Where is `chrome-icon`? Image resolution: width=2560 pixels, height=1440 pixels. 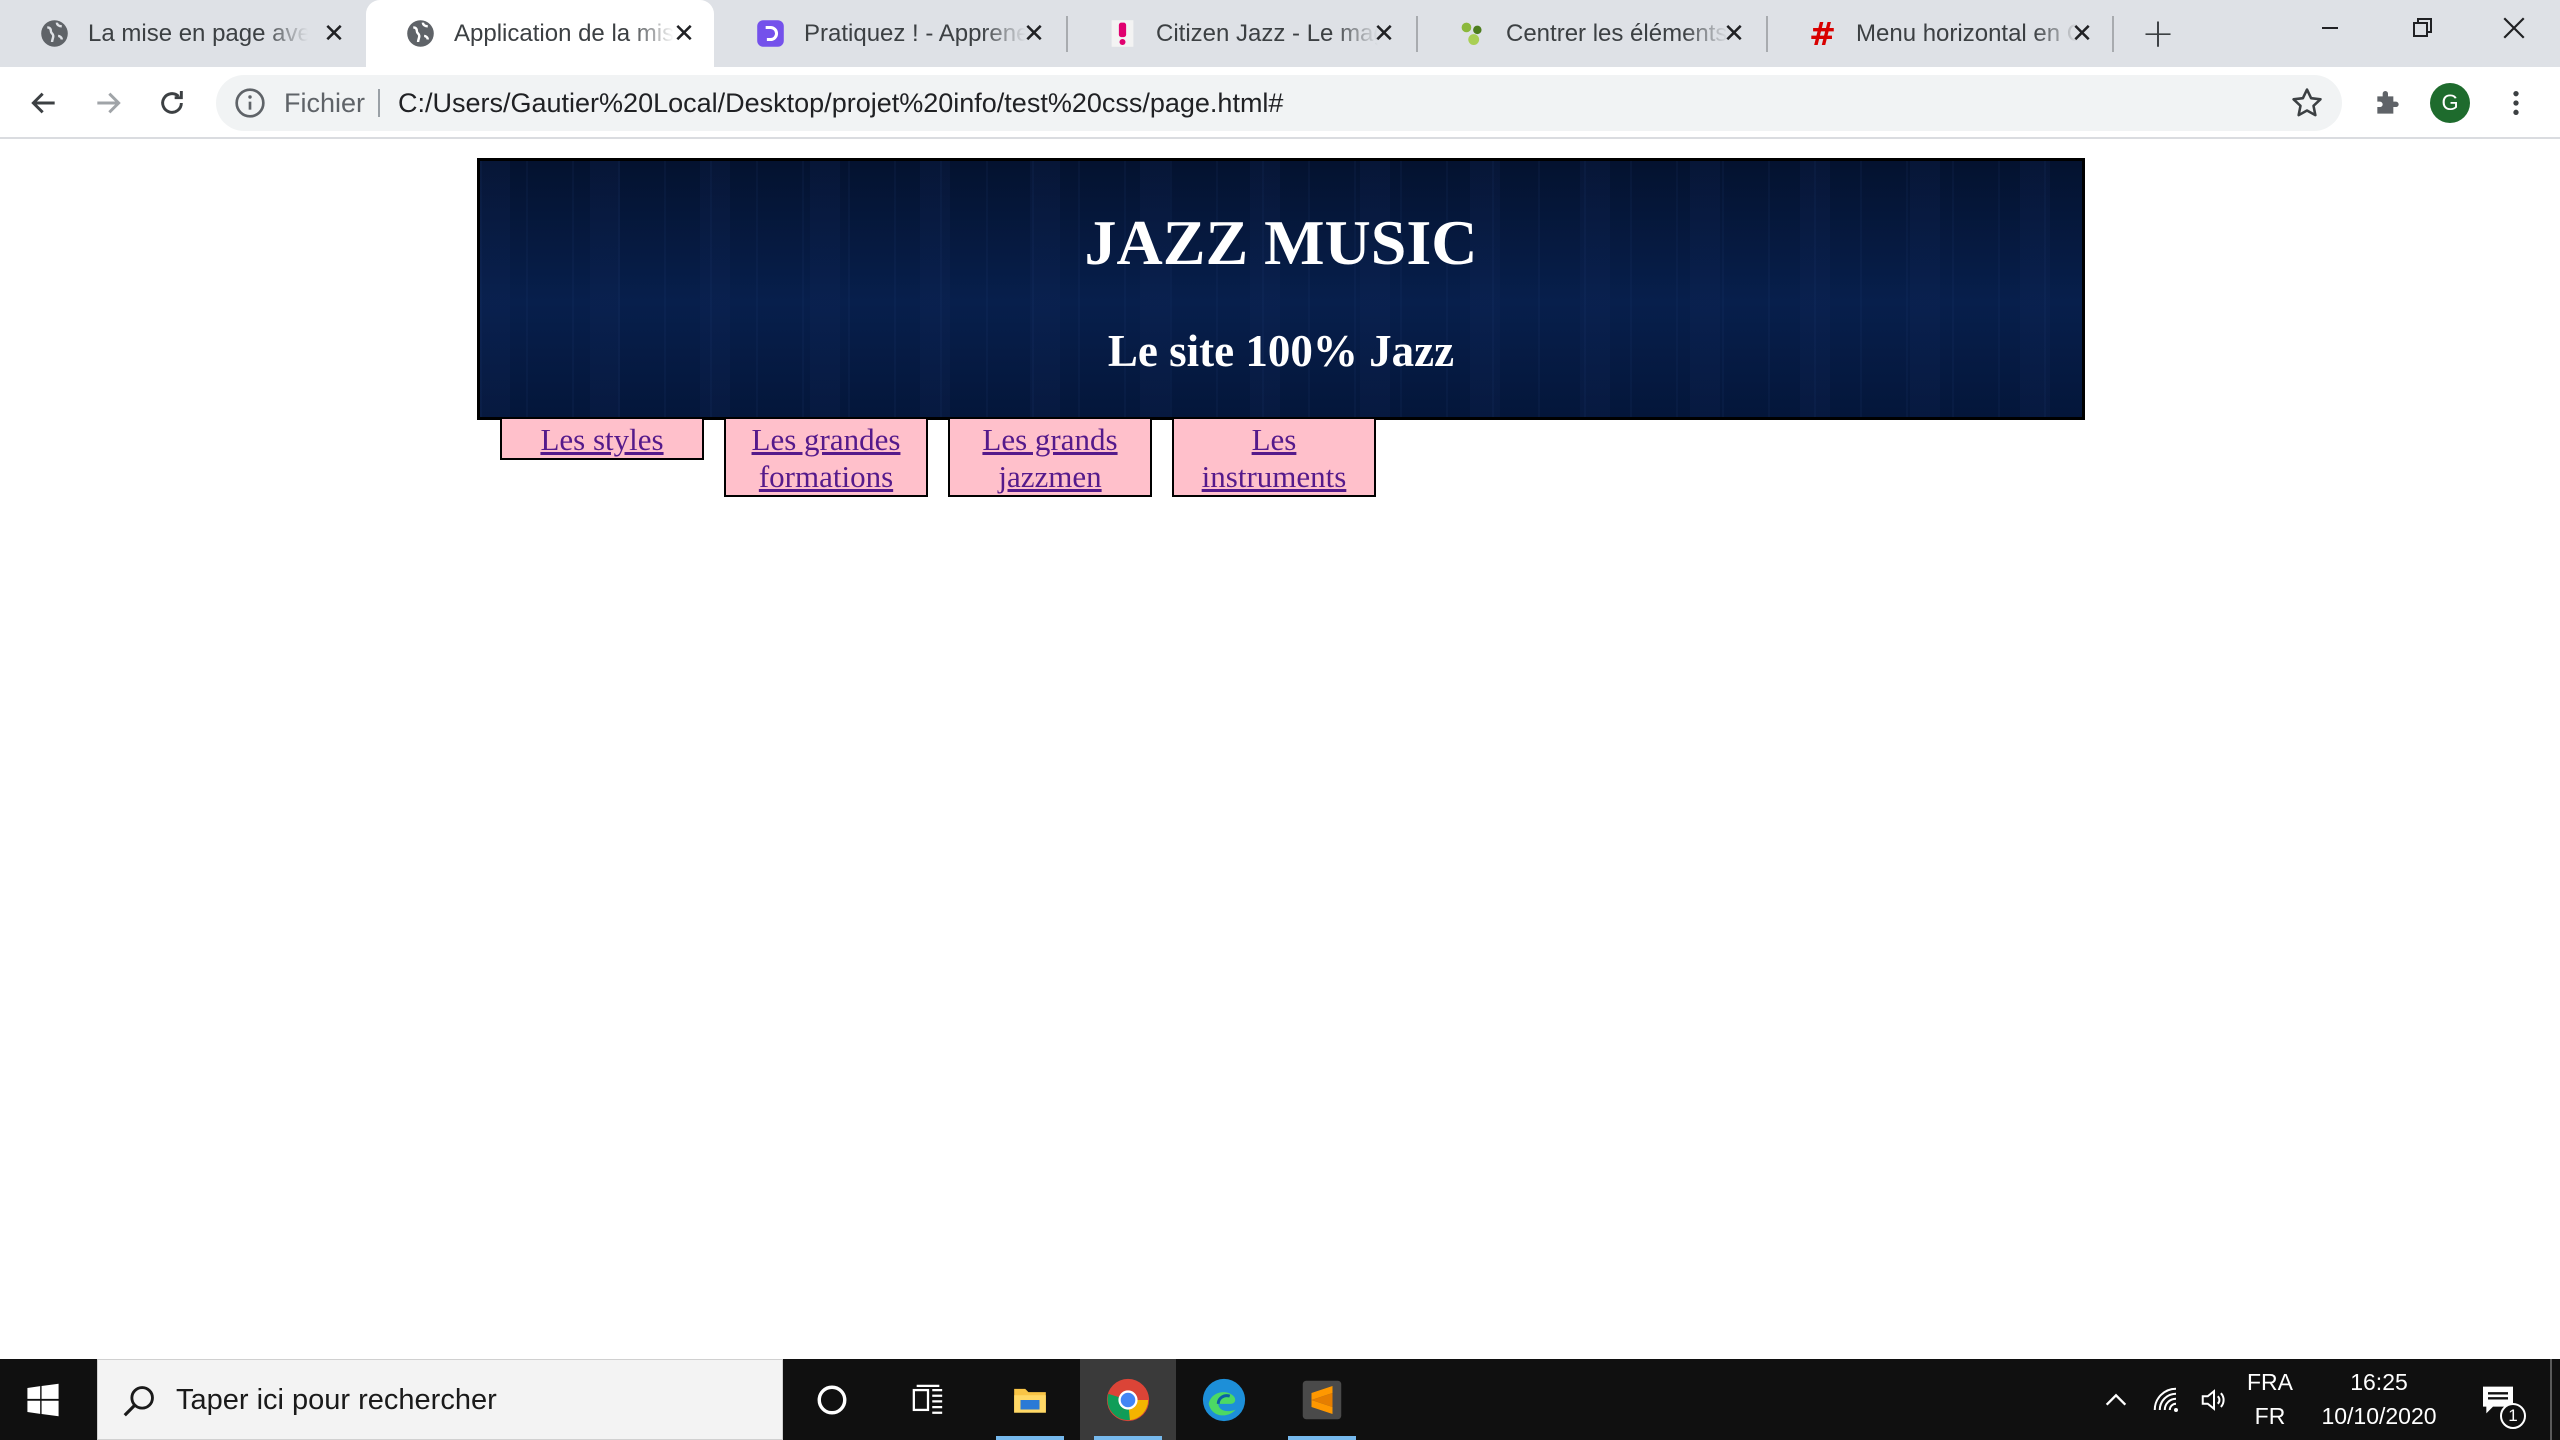
chrome-icon is located at coordinates (1128, 1399).